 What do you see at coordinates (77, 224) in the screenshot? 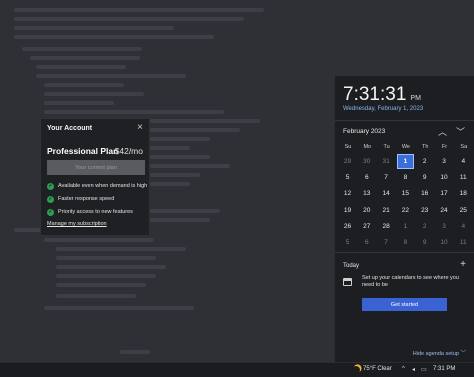
I see `manage-subscription-link: Manage my subscription` at bounding box center [77, 224].